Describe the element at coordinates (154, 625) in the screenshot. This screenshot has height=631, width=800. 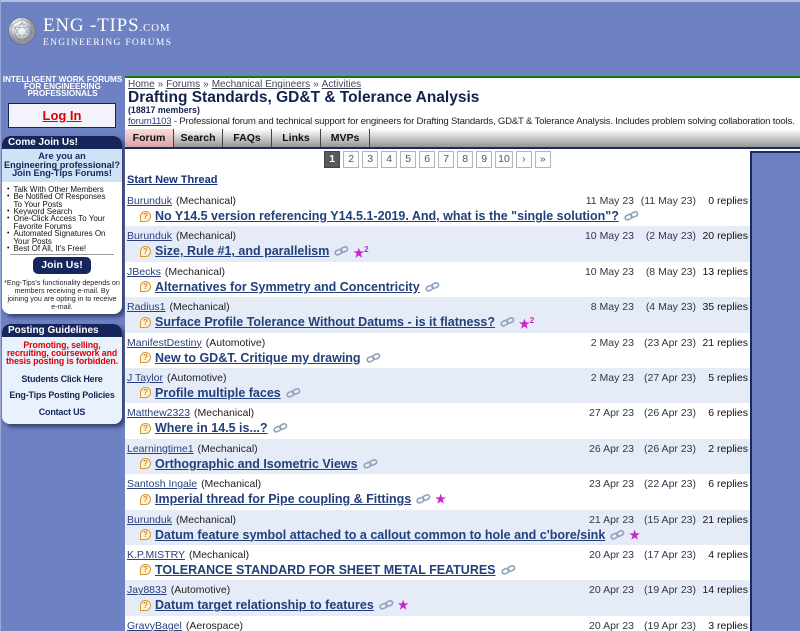
I see `thread-author: GravyBagel` at that location.